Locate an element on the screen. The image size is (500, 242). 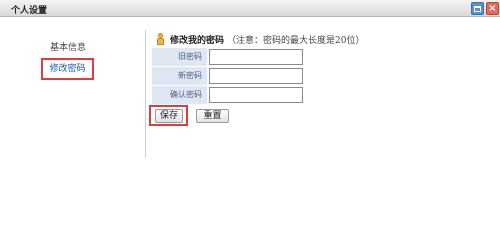
form-row-old-password: 旧密码 is located at coordinates (229, 57).